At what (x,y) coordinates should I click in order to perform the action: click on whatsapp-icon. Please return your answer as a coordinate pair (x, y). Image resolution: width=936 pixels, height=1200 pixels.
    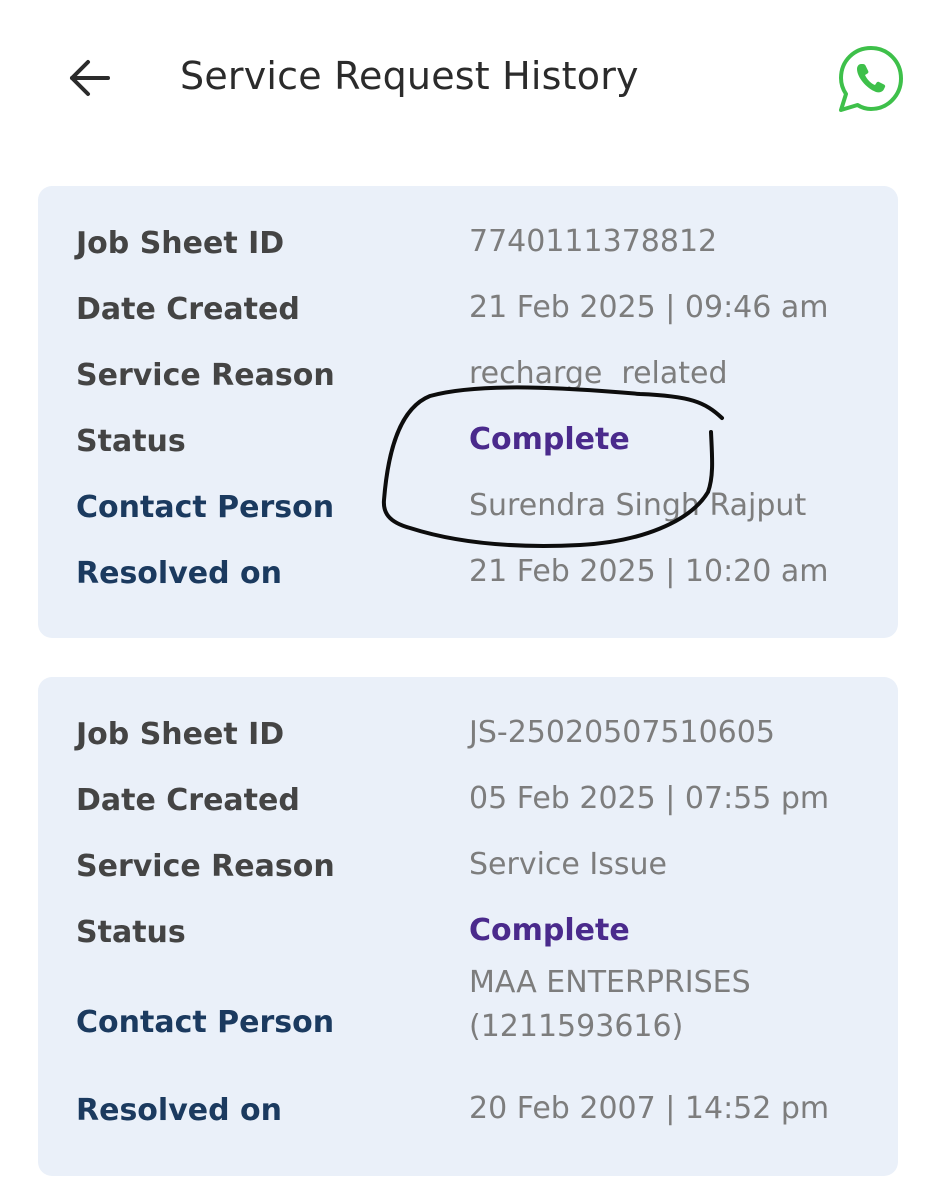
    Looking at the image, I should click on (871, 79).